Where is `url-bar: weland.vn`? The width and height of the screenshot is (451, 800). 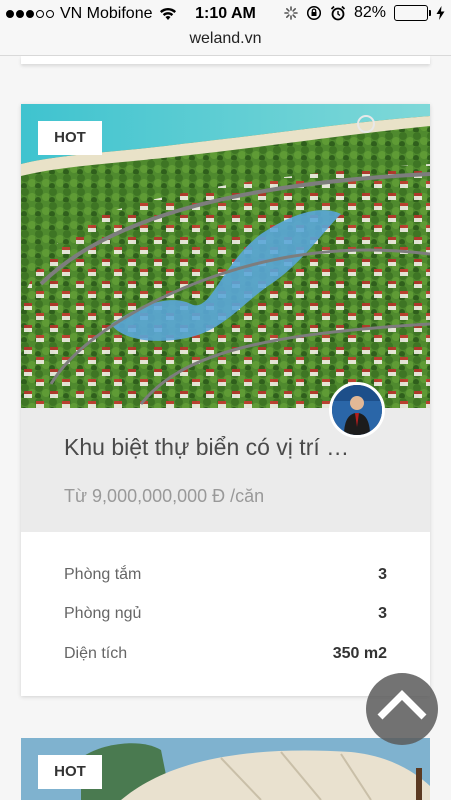
url-bar: weland.vn is located at coordinates (225, 42).